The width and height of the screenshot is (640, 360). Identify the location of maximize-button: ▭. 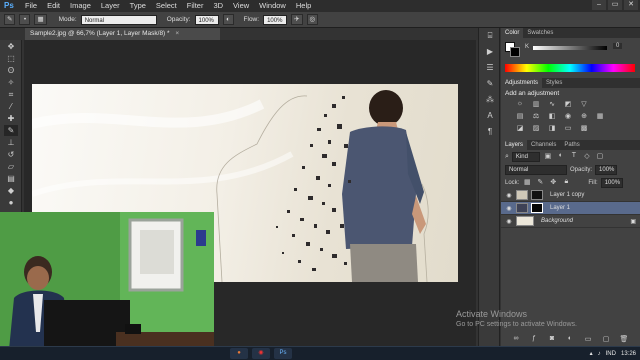
(615, 5).